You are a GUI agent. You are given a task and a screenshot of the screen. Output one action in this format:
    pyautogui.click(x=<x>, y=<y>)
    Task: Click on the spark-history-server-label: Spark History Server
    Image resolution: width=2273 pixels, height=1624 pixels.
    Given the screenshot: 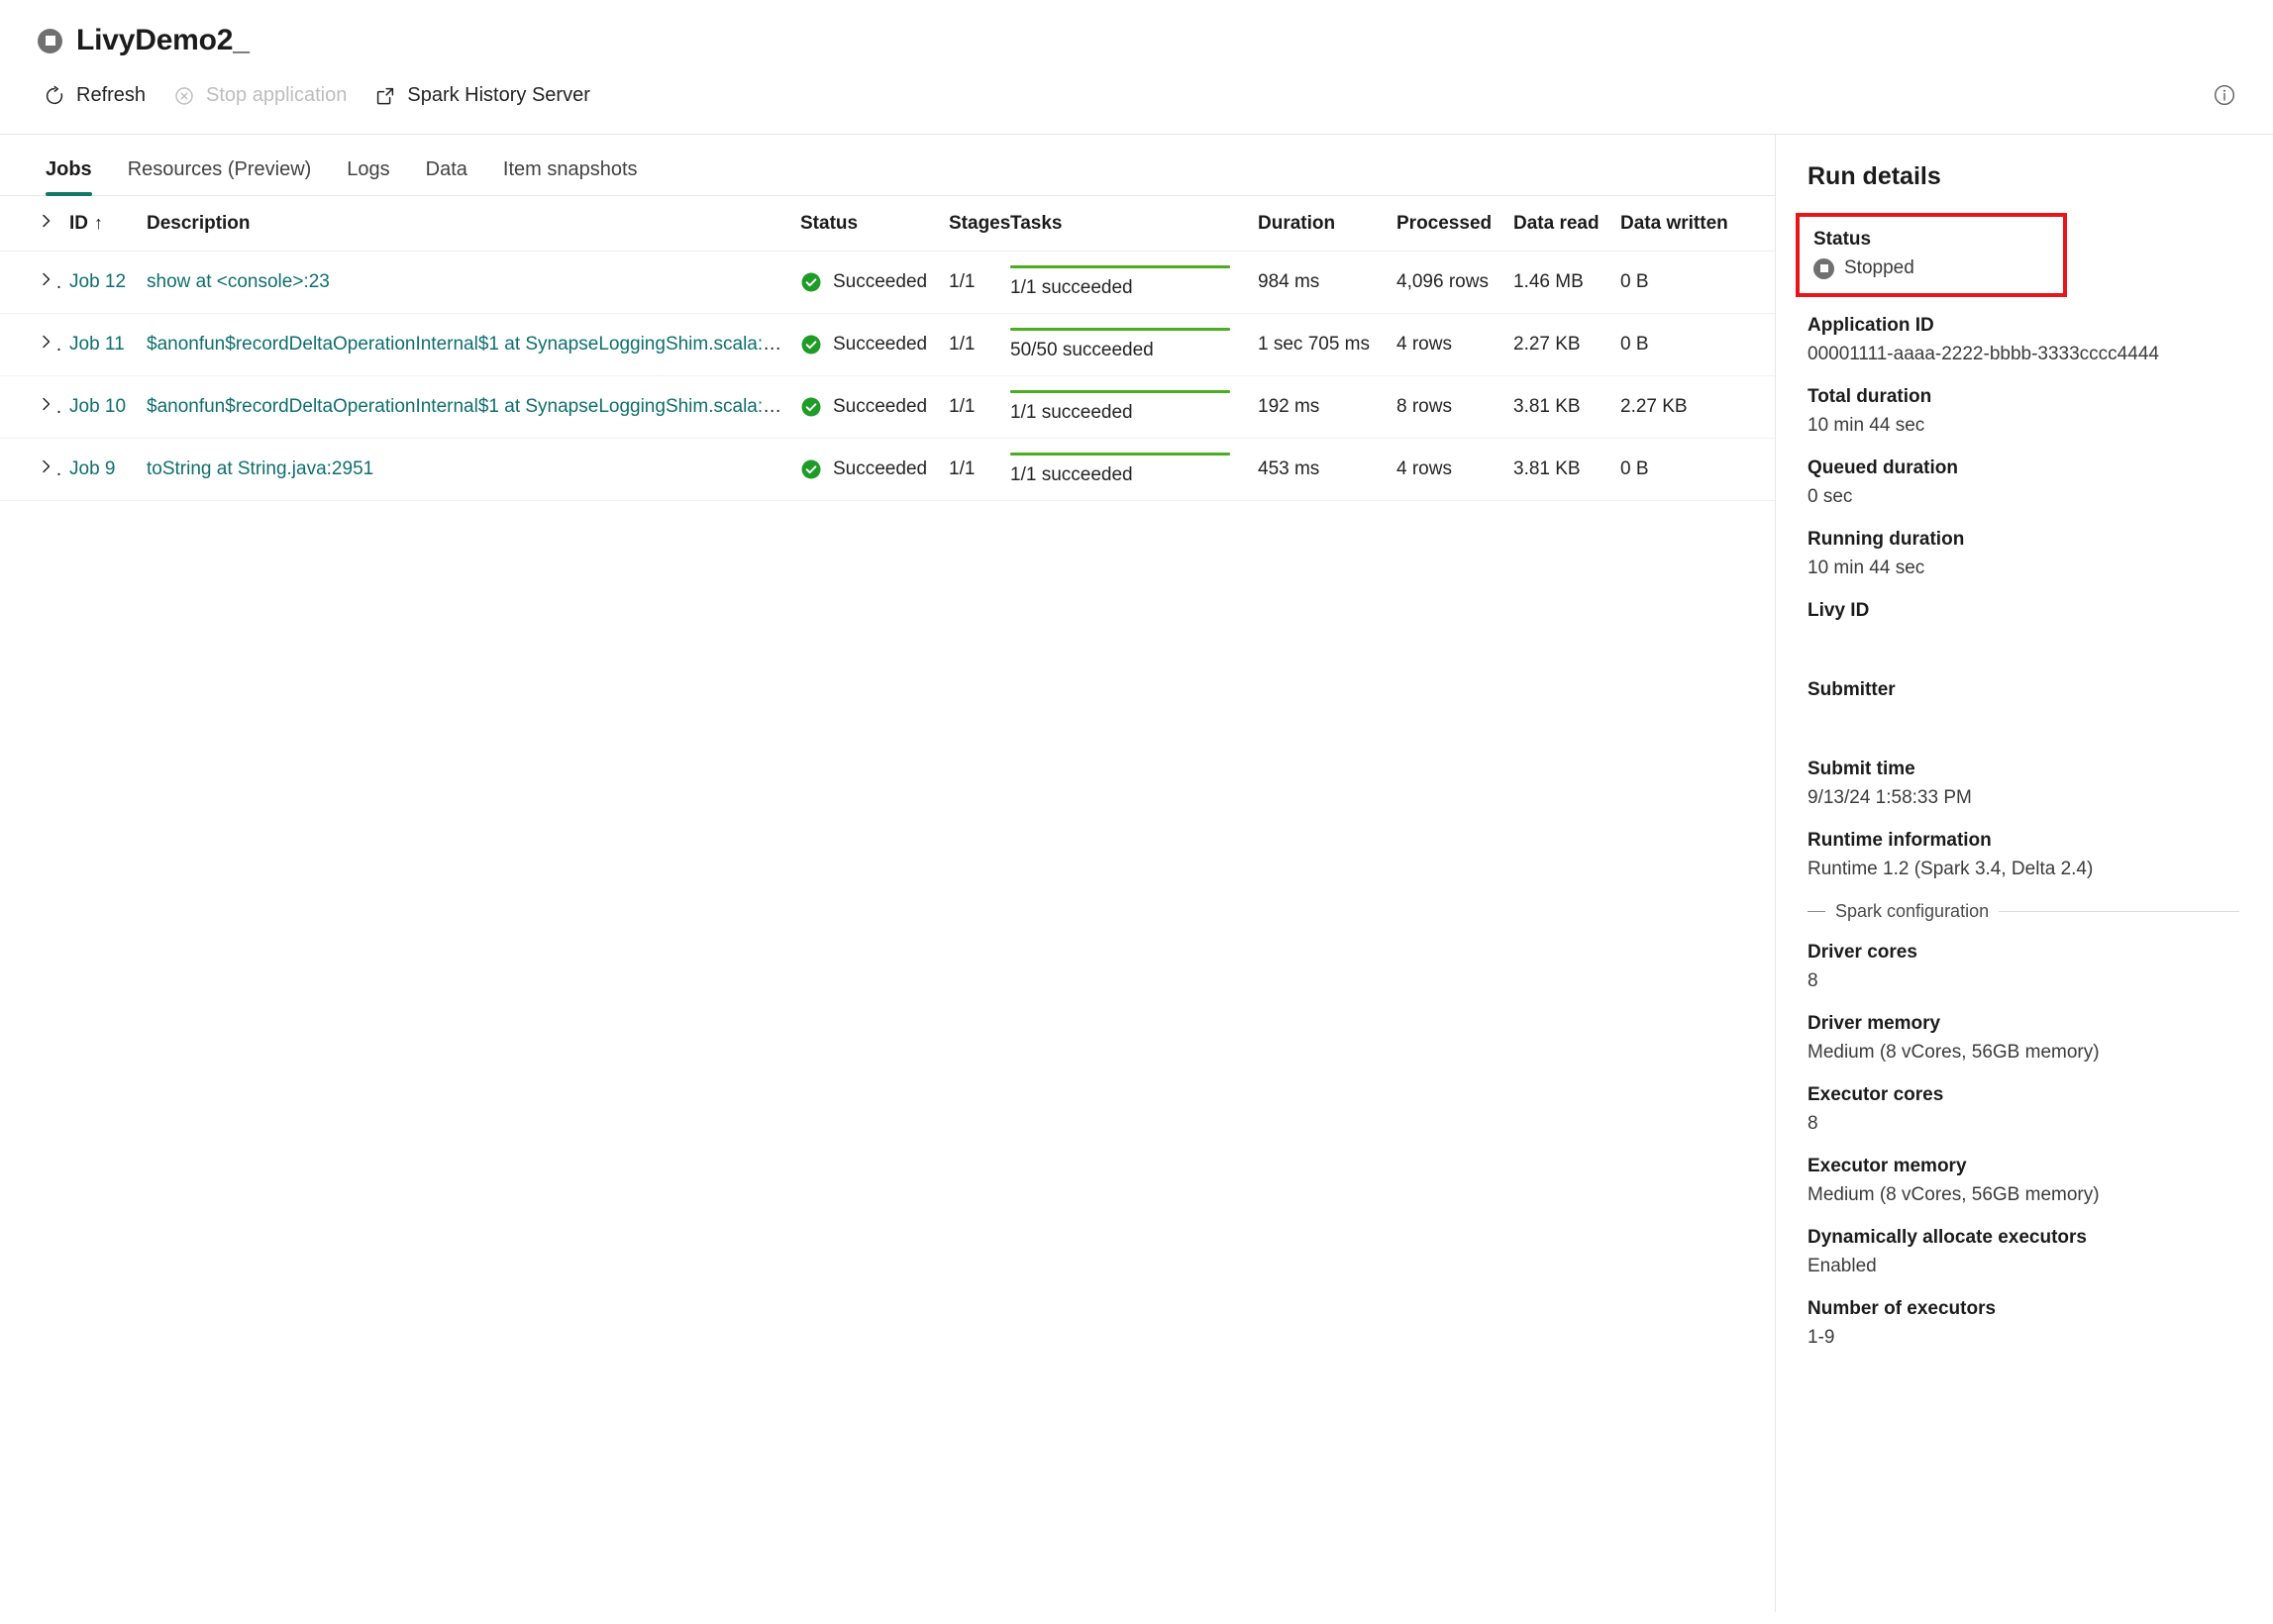 What is the action you would take?
    pyautogui.click(x=499, y=95)
    